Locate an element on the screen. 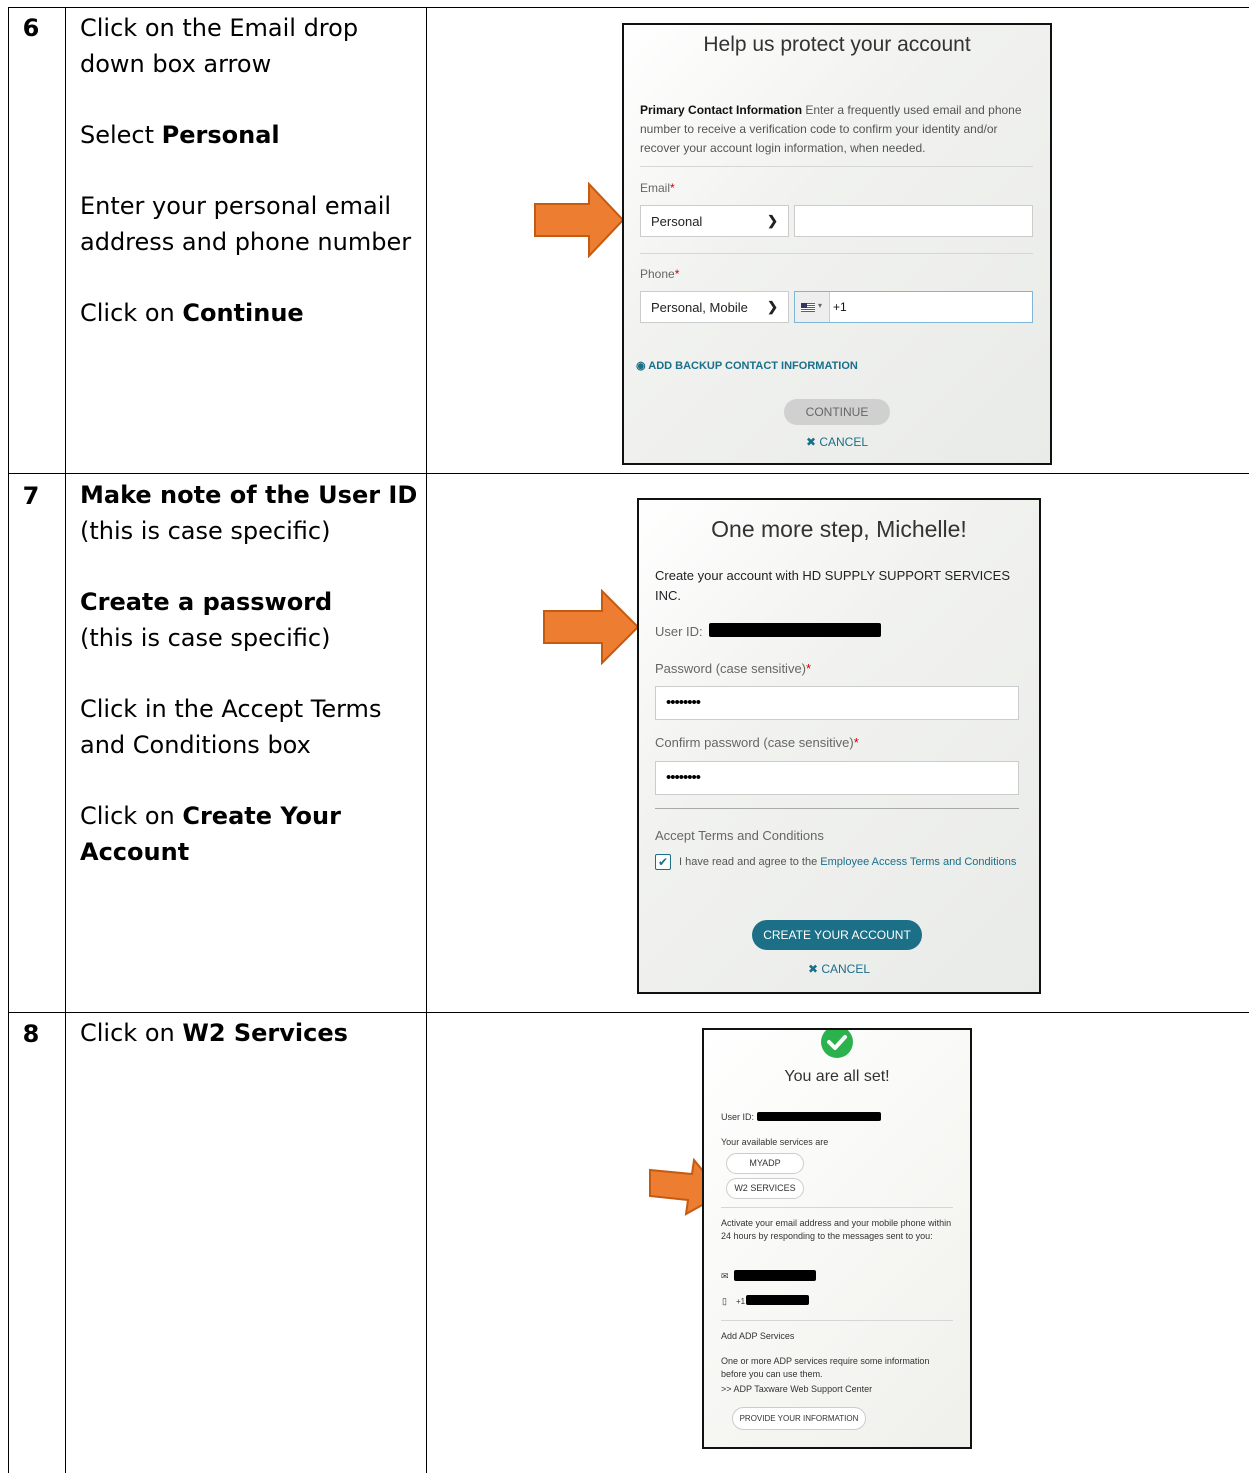 This screenshot has width=1249, height=1473. confirm-password-label: Confirm password (case sensitive)* is located at coordinates (757, 742).